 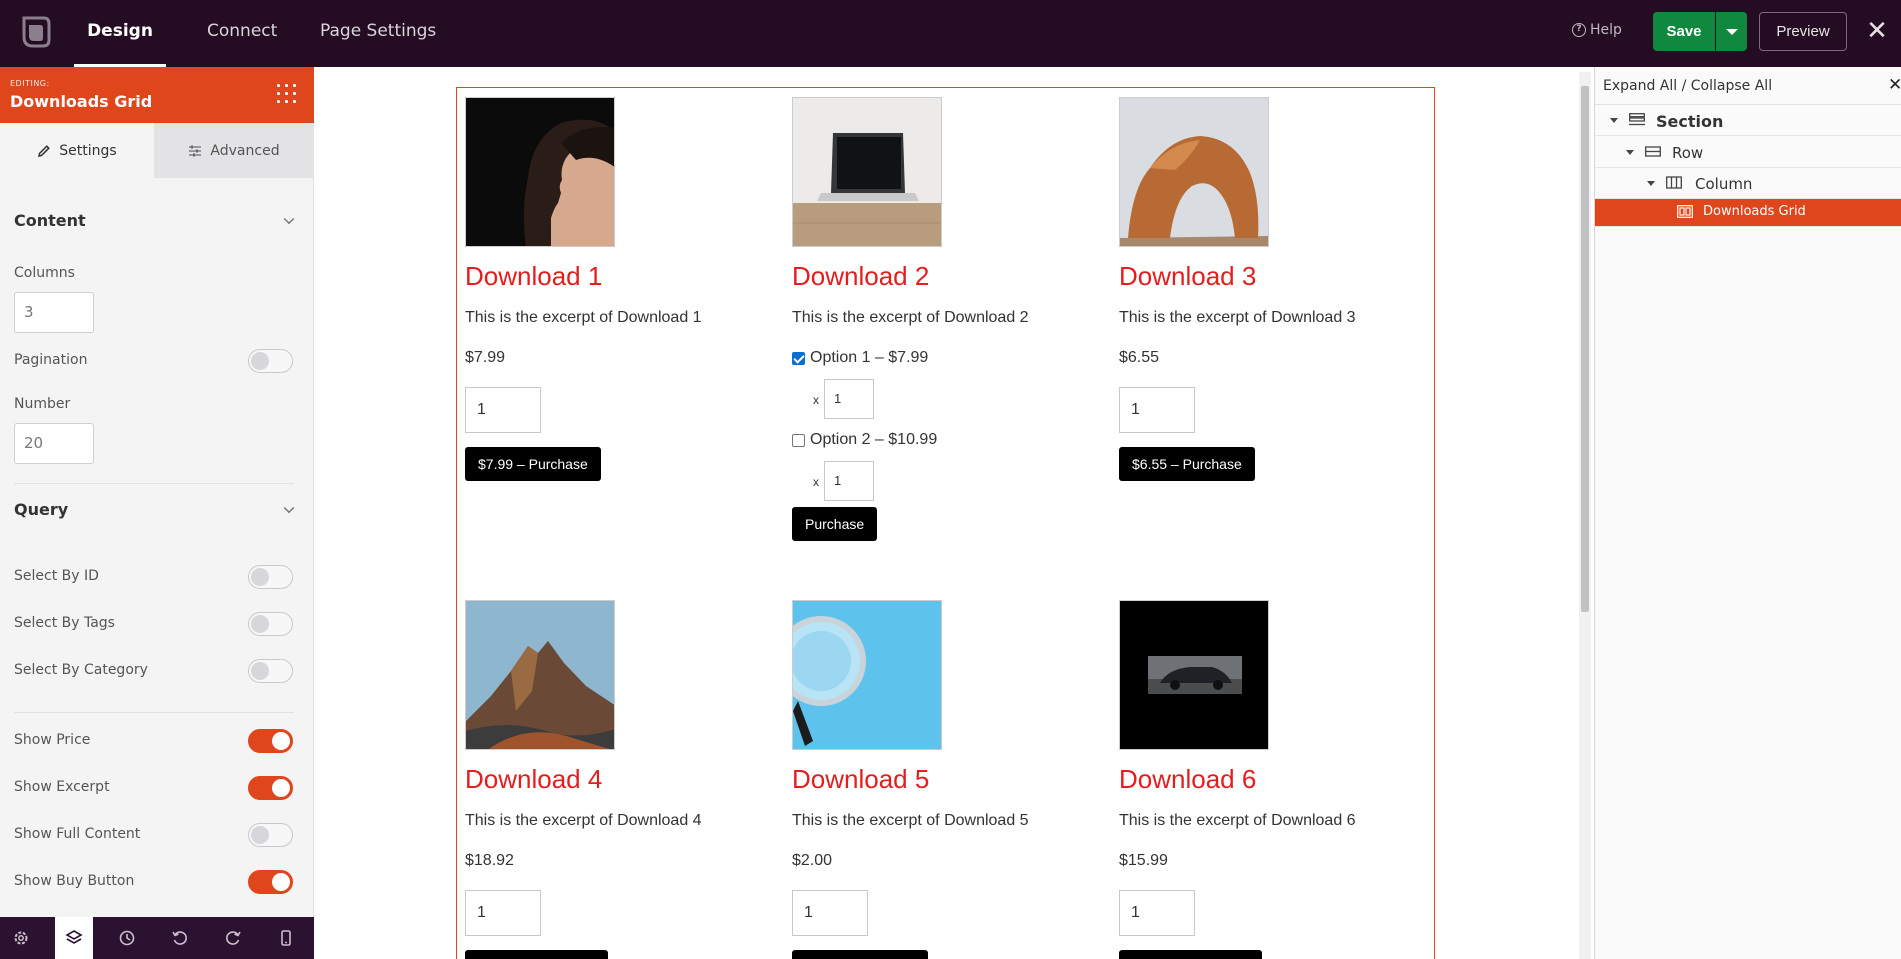 I want to click on outline-node-row: Row, so click(x=1748, y=152).